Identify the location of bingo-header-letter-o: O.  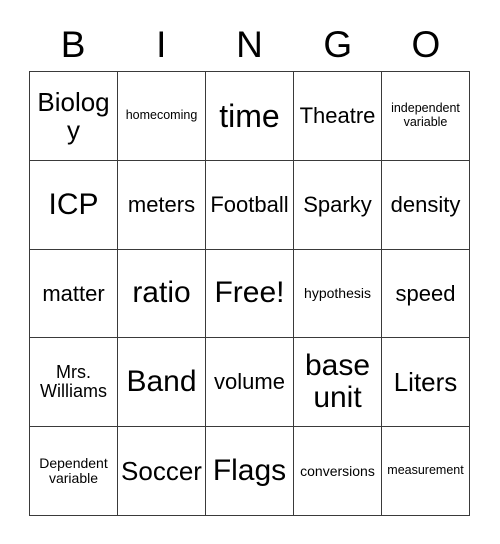
(426, 44).